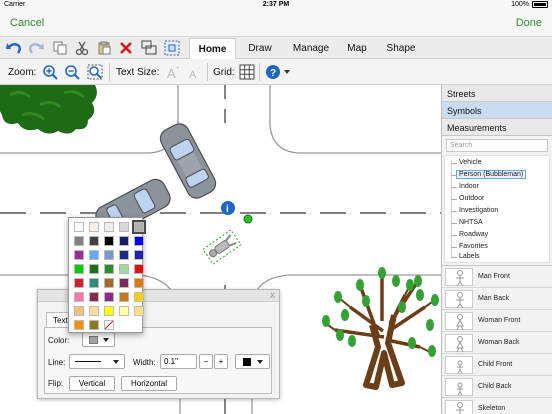 The height and width of the screenshot is (414, 552). What do you see at coordinates (126, 48) in the screenshot?
I see `delete-icon` at bounding box center [126, 48].